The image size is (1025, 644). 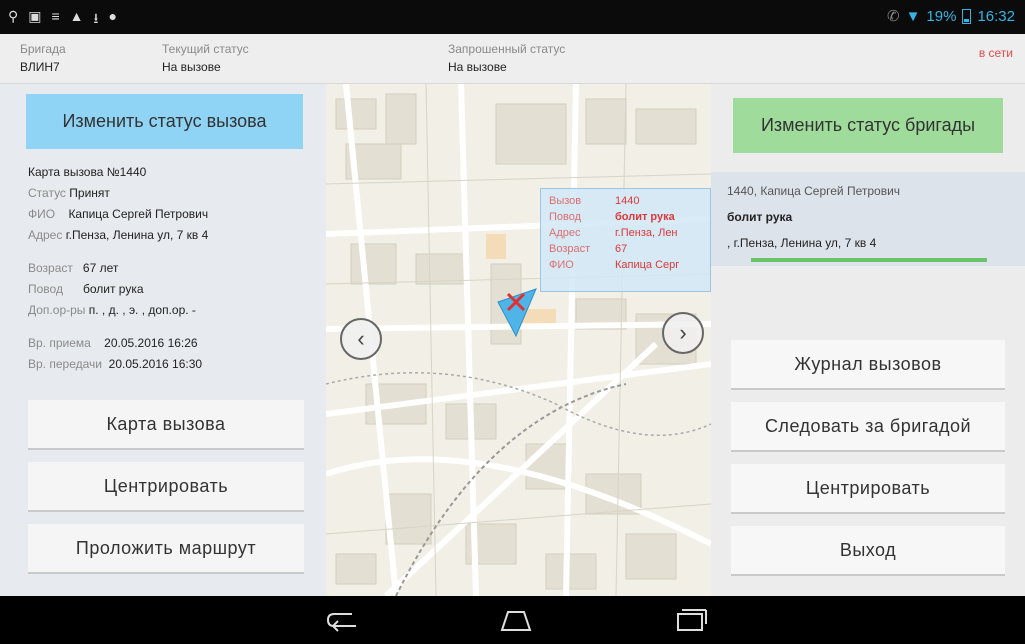 I want to click on system-navigation-bar, so click(x=512, y=620).